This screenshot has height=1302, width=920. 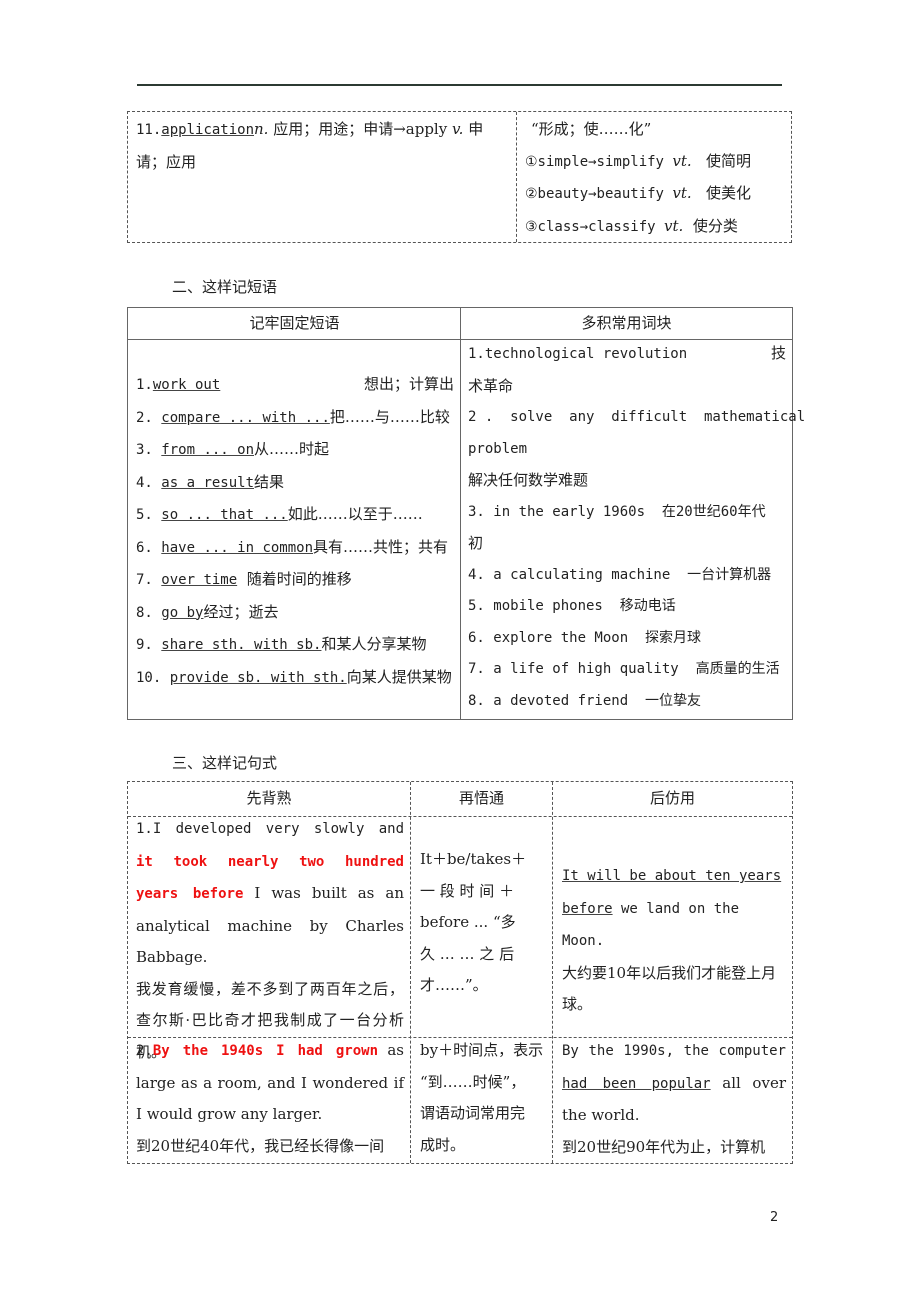 What do you see at coordinates (626, 324) in the screenshot?
I see `col-header-chunks: 多积常用词块` at bounding box center [626, 324].